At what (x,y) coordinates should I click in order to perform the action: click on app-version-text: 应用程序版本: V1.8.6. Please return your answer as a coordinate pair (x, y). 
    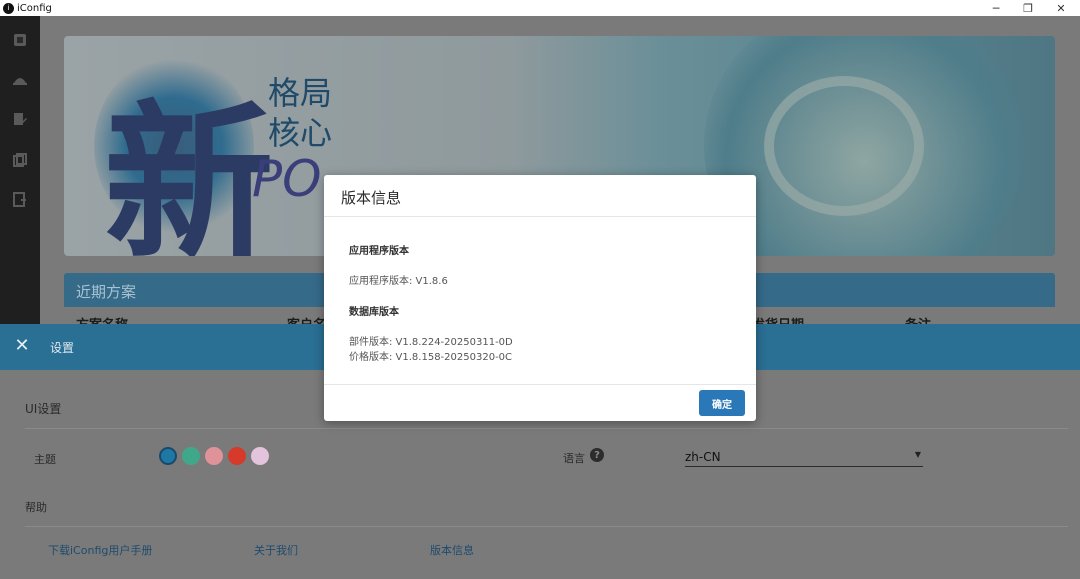
    Looking at the image, I should click on (398, 281).